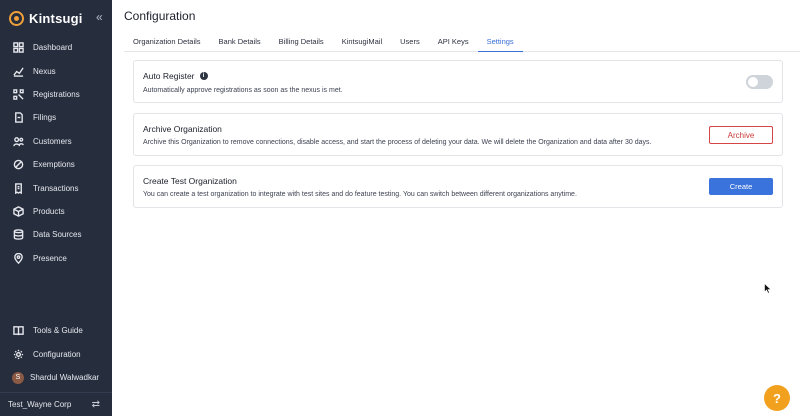 This screenshot has width=800, height=416. Describe the element at coordinates (453, 42) in the screenshot. I see `tab-api-keys: API Keys` at that location.